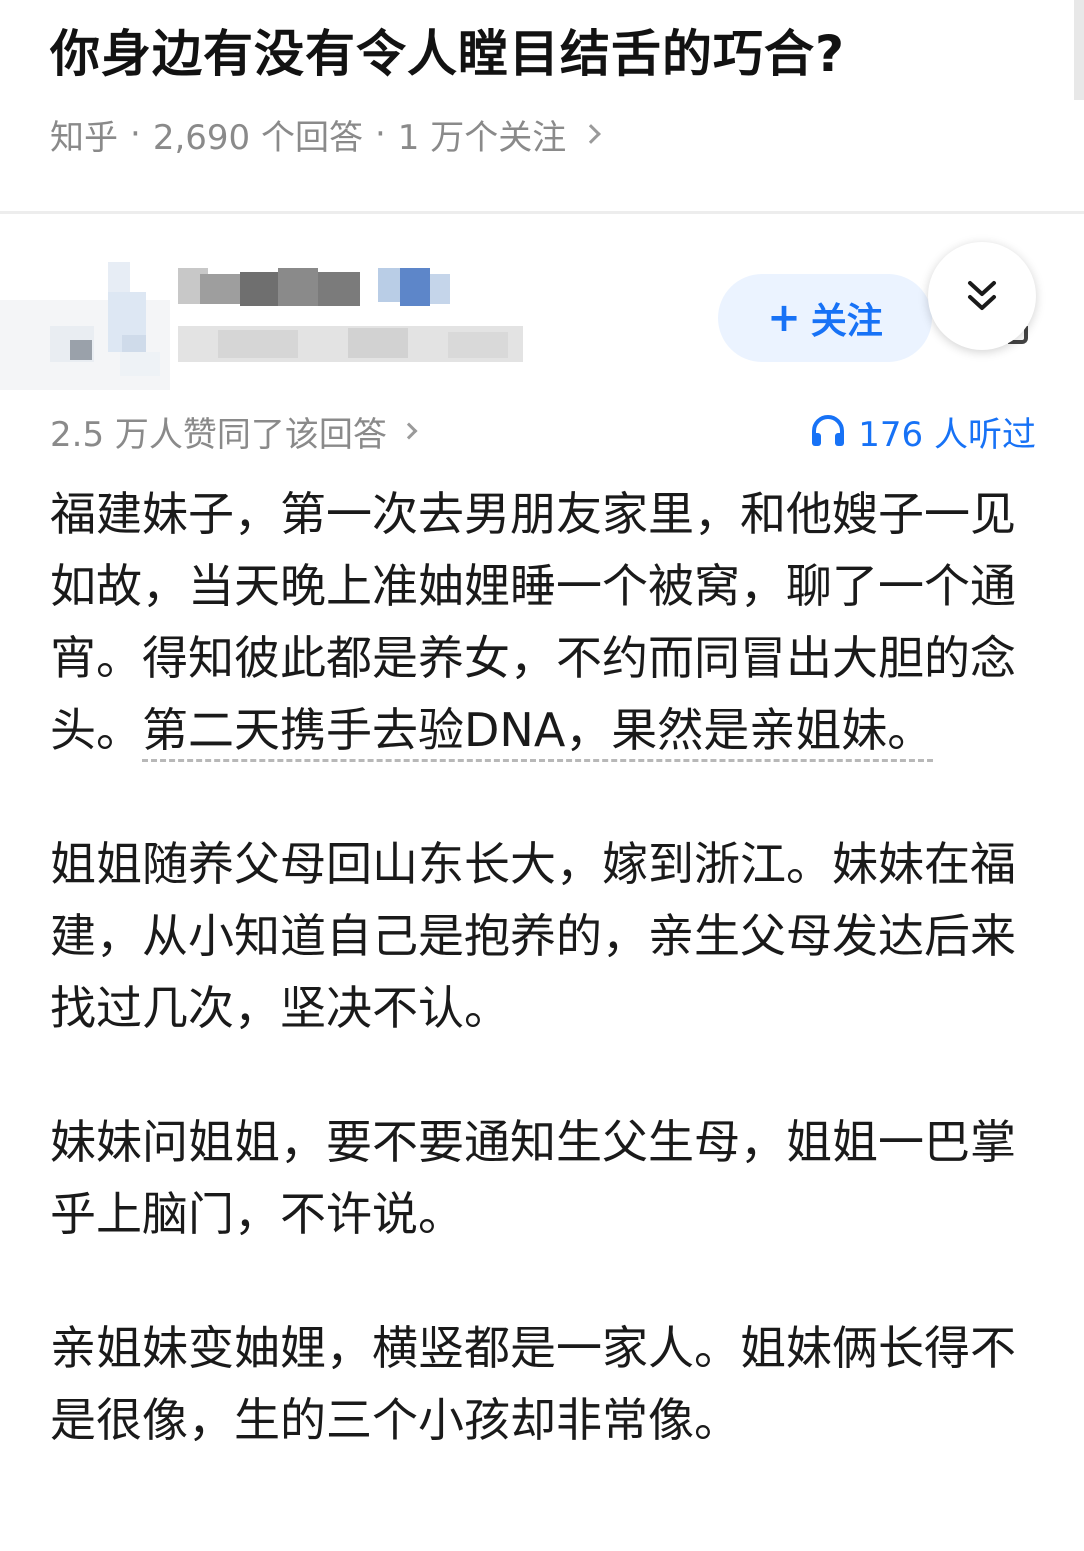  I want to click on listen-count: 176 人听过, so click(947, 434).